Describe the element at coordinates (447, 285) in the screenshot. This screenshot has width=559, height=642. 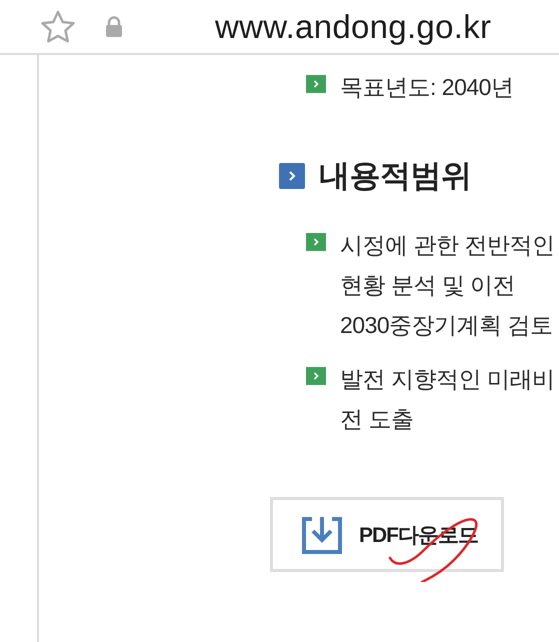
I see `list-item-text: 시정에 관한 전반적인 현황 분석 및 이전 2030중장기계획 검토` at that location.